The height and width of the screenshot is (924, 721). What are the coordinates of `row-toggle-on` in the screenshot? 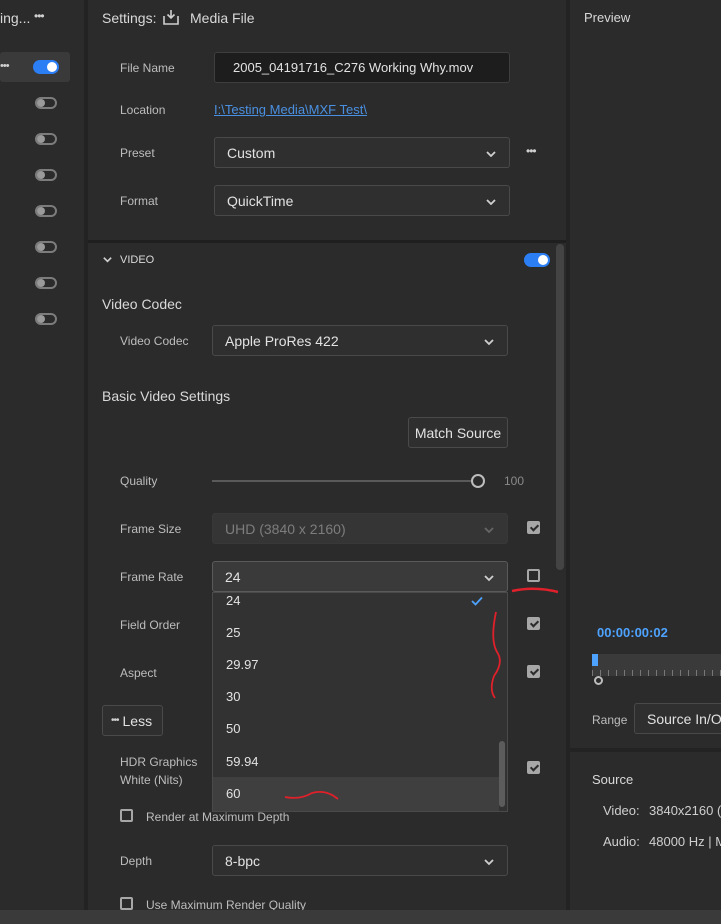 It's located at (46, 67).